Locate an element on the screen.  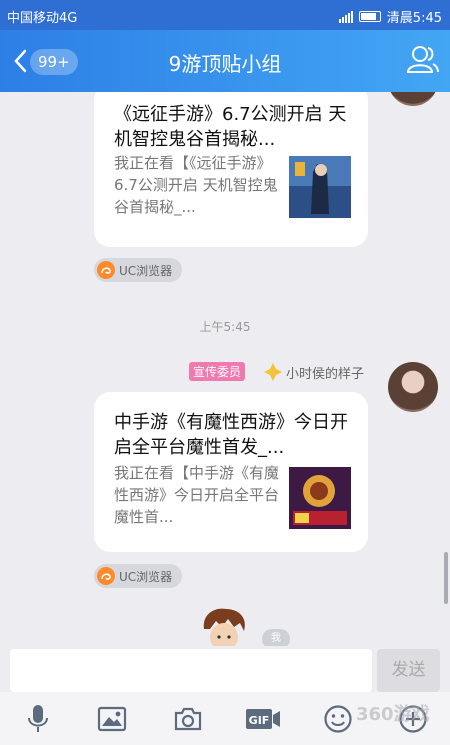
smiley-icon is located at coordinates (338, 719).